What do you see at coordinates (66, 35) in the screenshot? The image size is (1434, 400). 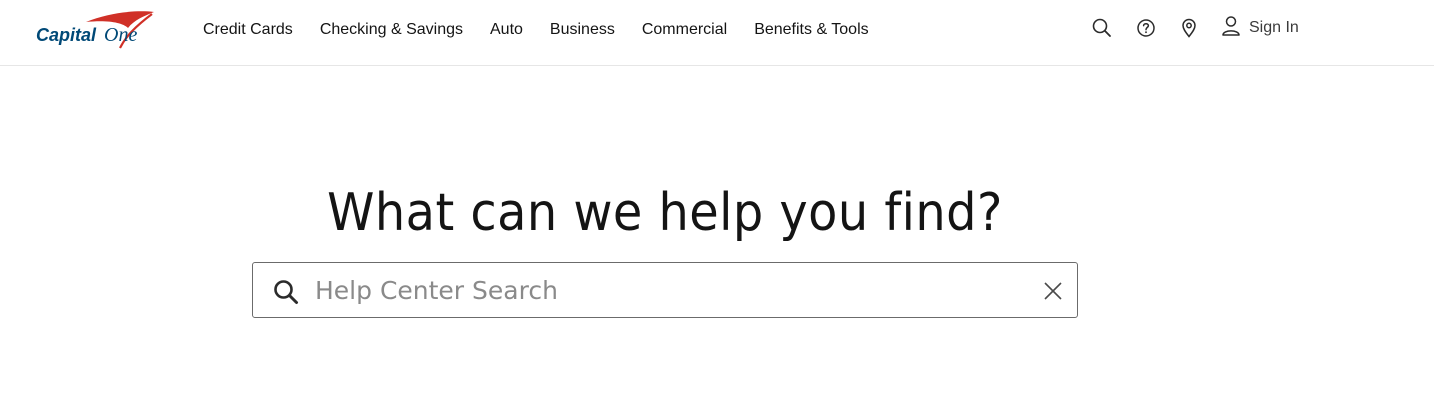 I see `logo-text-main: Capital` at bounding box center [66, 35].